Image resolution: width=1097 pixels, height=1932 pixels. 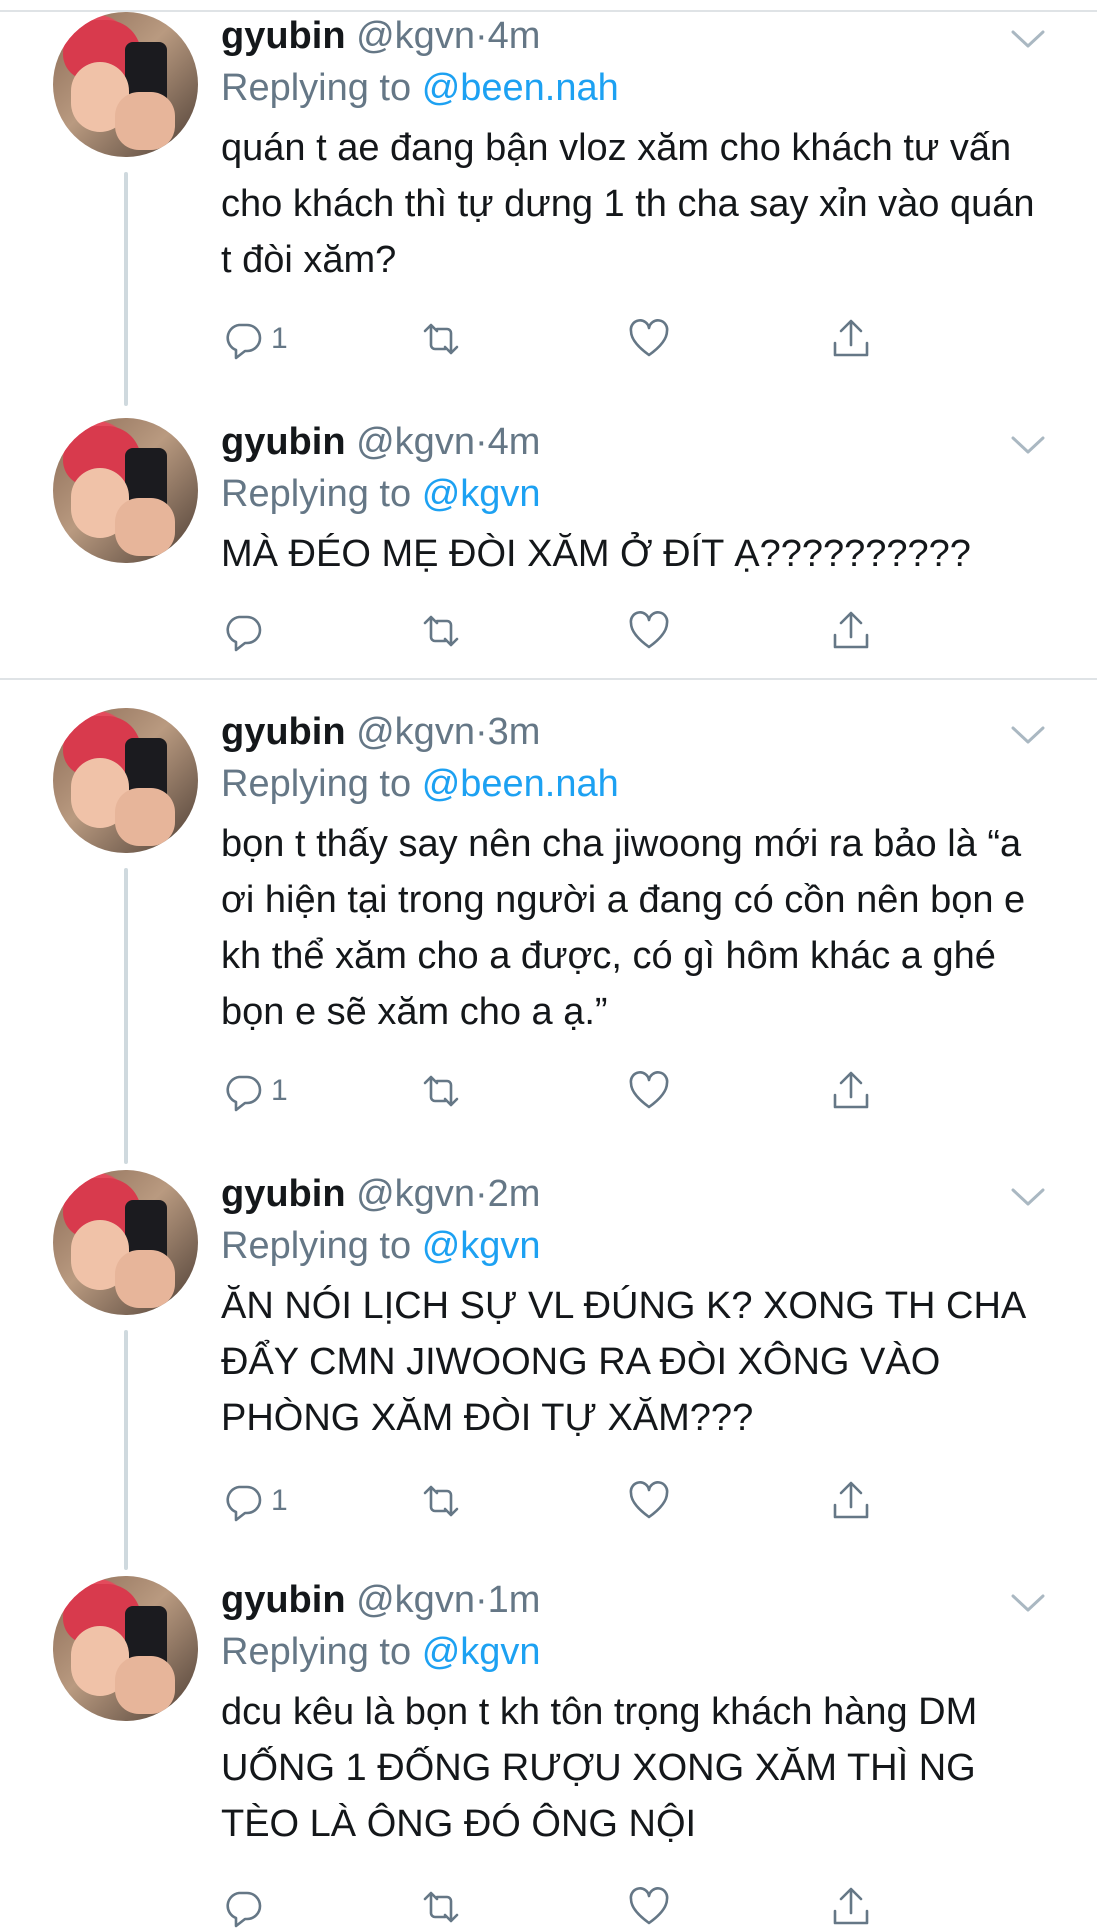 I want to click on timestamp: 2m, so click(x=514, y=1194).